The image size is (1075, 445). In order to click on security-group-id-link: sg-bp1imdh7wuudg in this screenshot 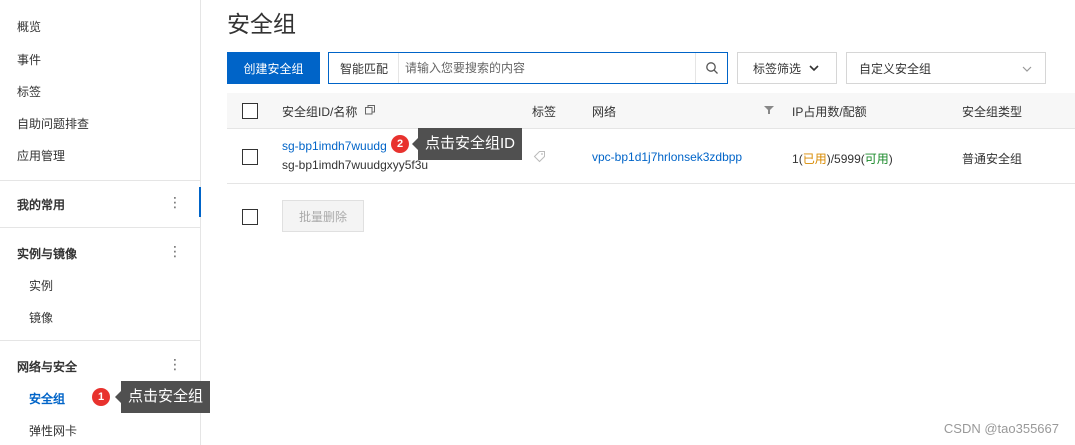, I will do `click(334, 146)`.